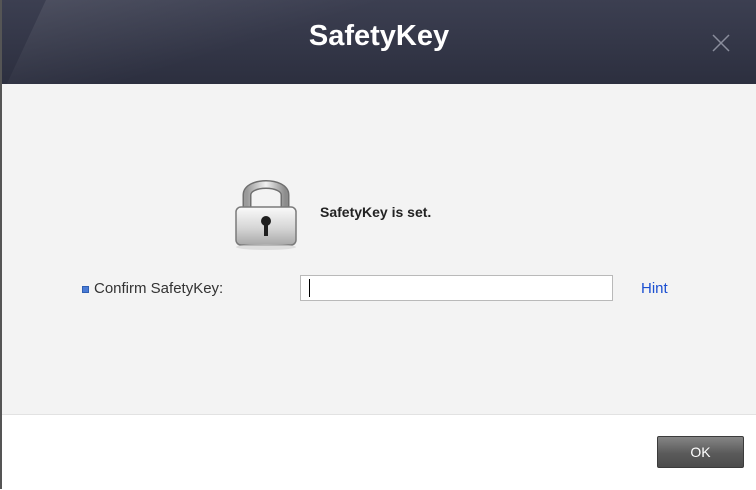 The height and width of the screenshot is (490, 756). Describe the element at coordinates (456, 288) in the screenshot. I see `confirm-safetykey-input` at that location.